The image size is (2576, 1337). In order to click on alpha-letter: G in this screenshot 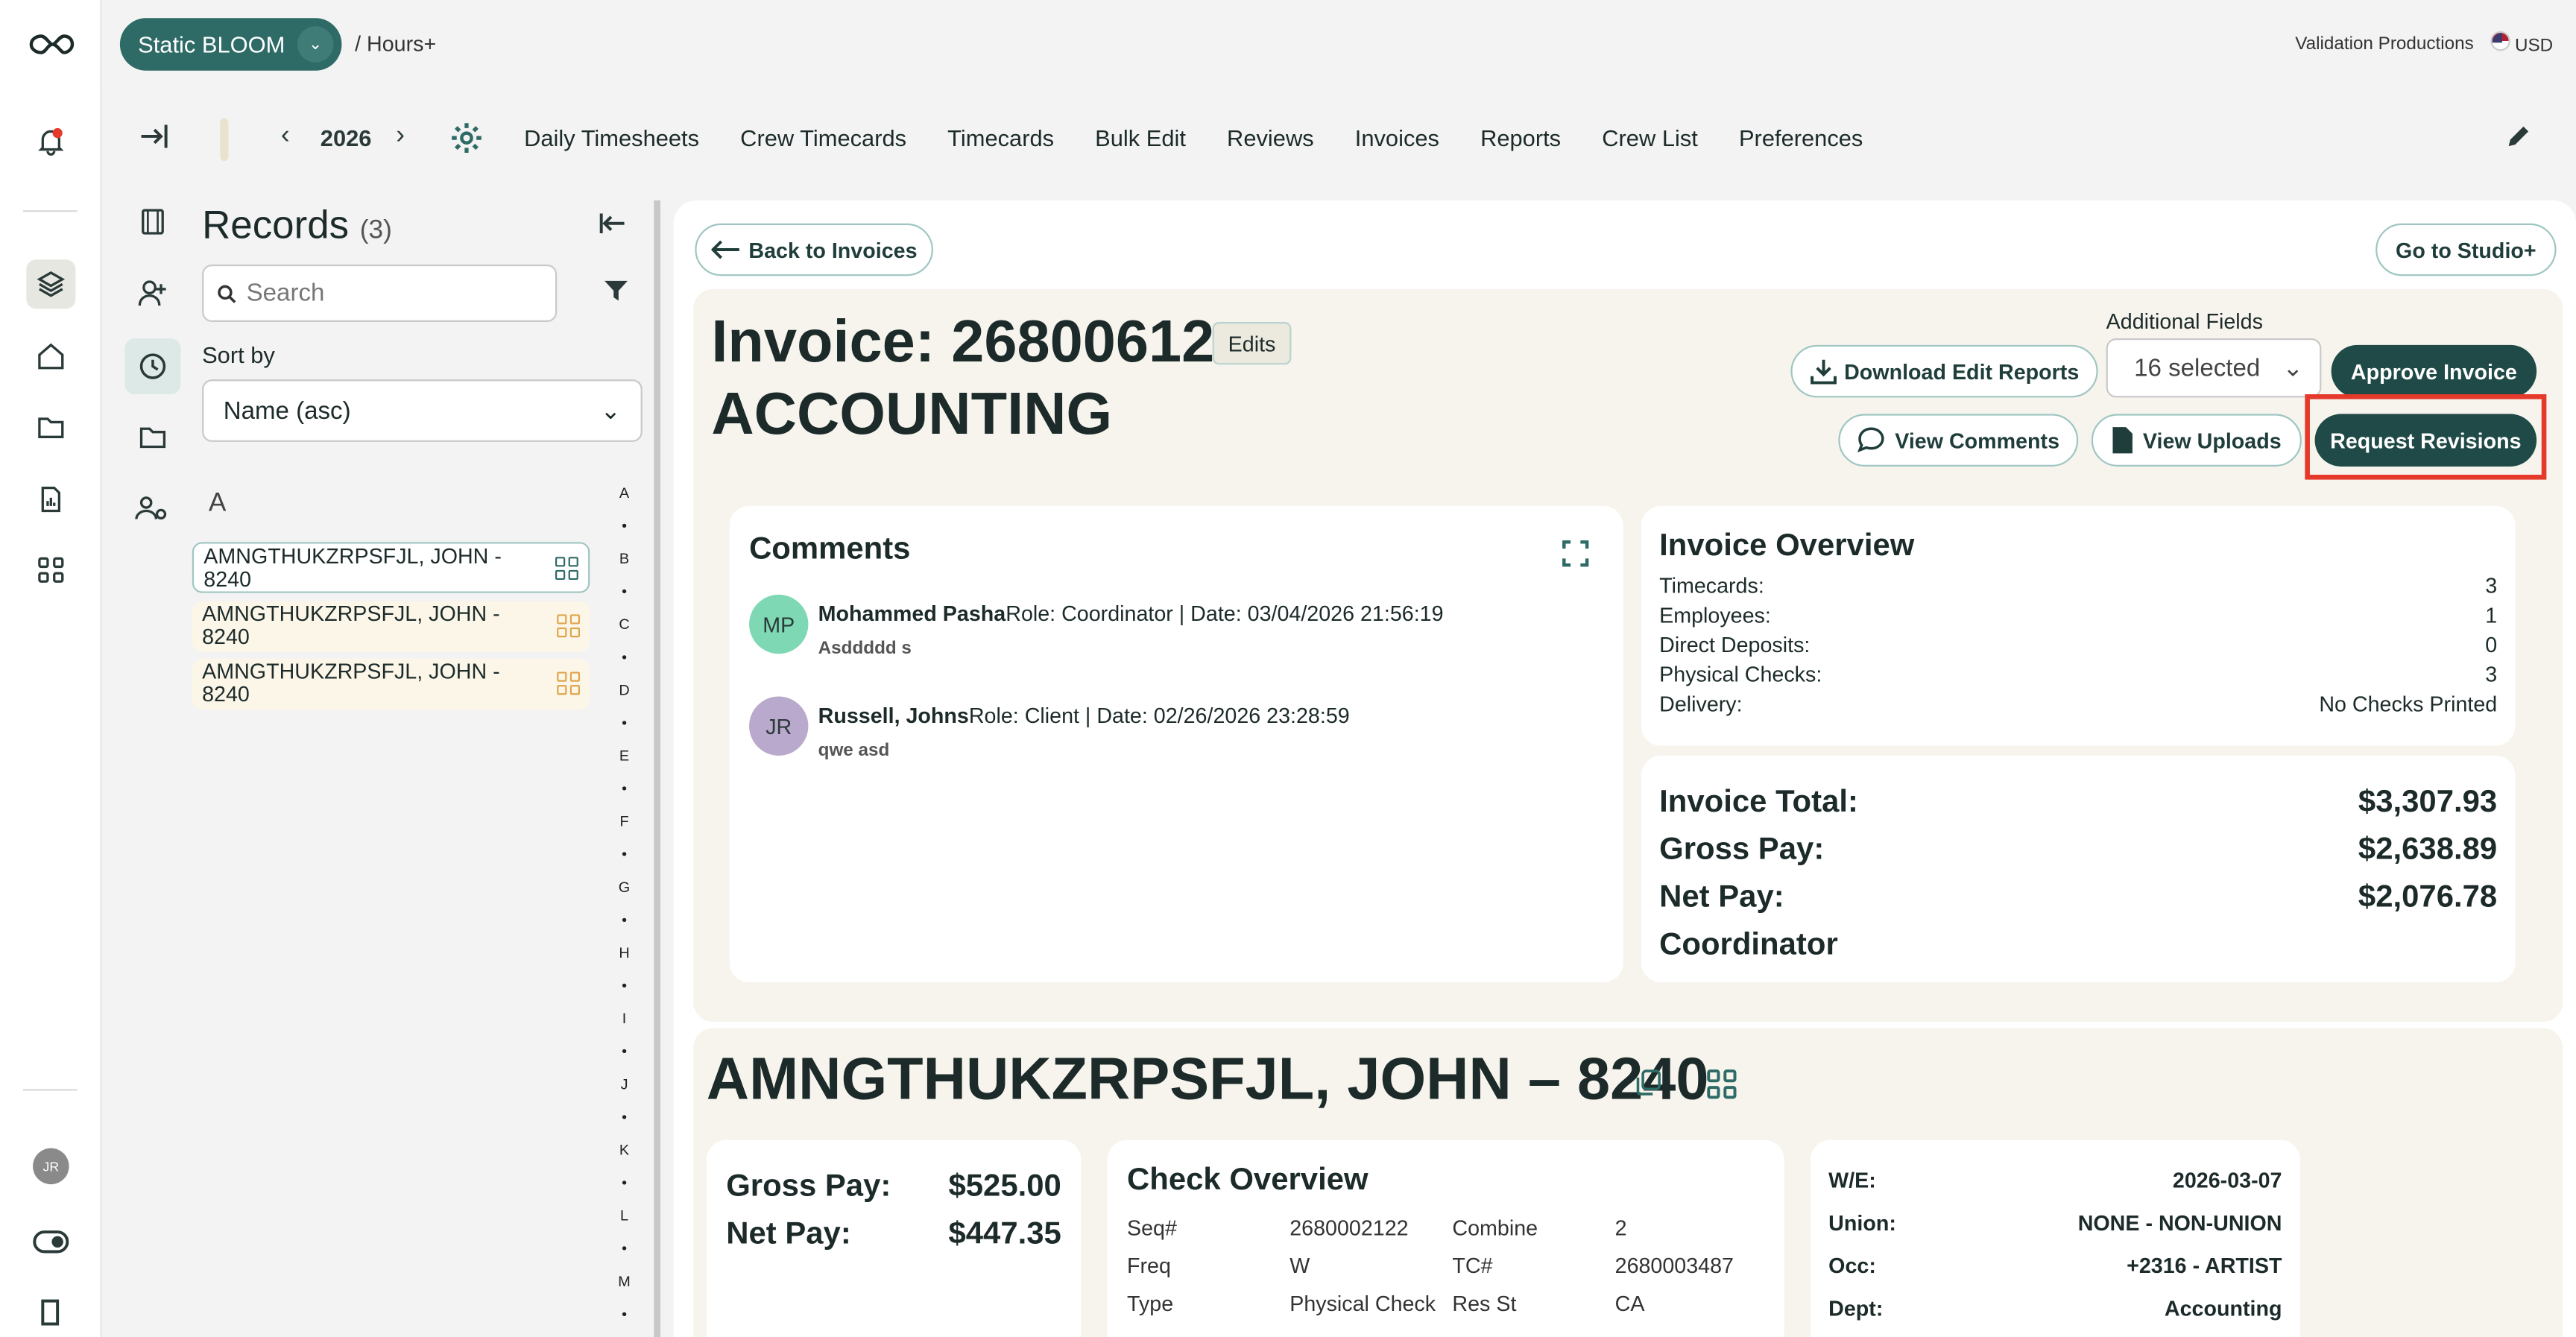, I will do `click(624, 896)`.